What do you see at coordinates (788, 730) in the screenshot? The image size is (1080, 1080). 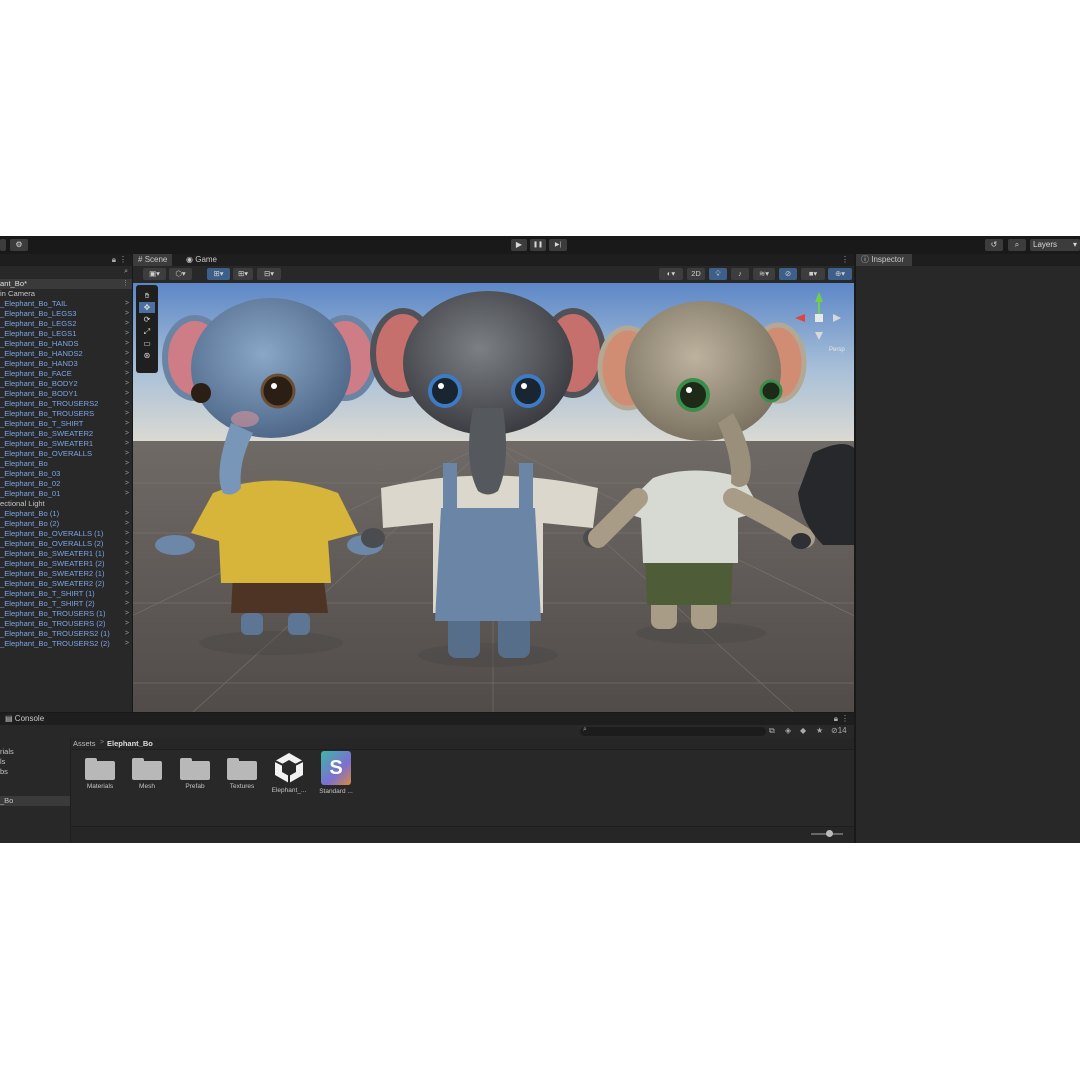 I see `type-filter-icon: ◈` at bounding box center [788, 730].